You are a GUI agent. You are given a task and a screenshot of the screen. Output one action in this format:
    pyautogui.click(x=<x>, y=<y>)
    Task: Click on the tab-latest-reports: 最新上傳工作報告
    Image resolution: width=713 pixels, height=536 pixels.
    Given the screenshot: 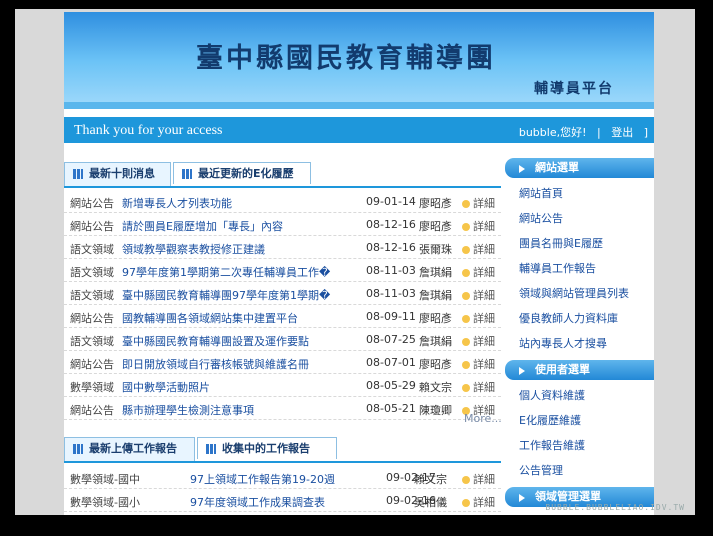 What is the action you would take?
    pyautogui.click(x=129, y=449)
    